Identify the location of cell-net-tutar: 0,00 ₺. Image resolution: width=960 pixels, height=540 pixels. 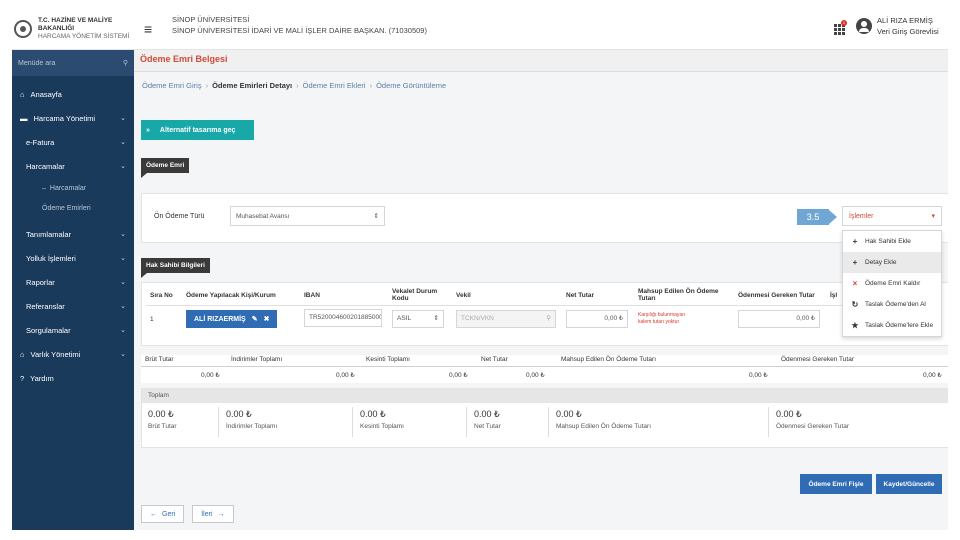
(598, 319).